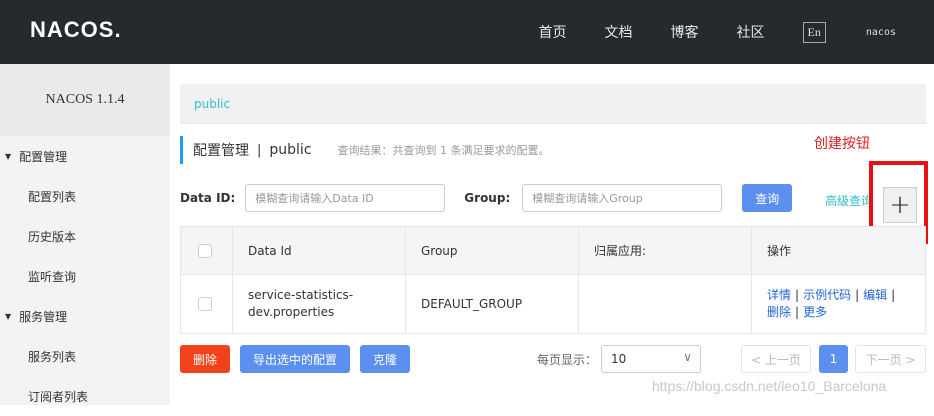  I want to click on column-header-app: 归属应用:, so click(665, 250).